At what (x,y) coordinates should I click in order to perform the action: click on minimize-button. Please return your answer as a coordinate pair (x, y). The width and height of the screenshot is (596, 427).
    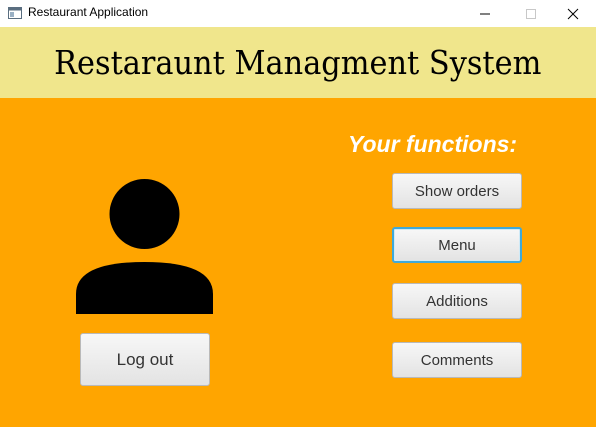
    Looking at the image, I should click on (485, 13).